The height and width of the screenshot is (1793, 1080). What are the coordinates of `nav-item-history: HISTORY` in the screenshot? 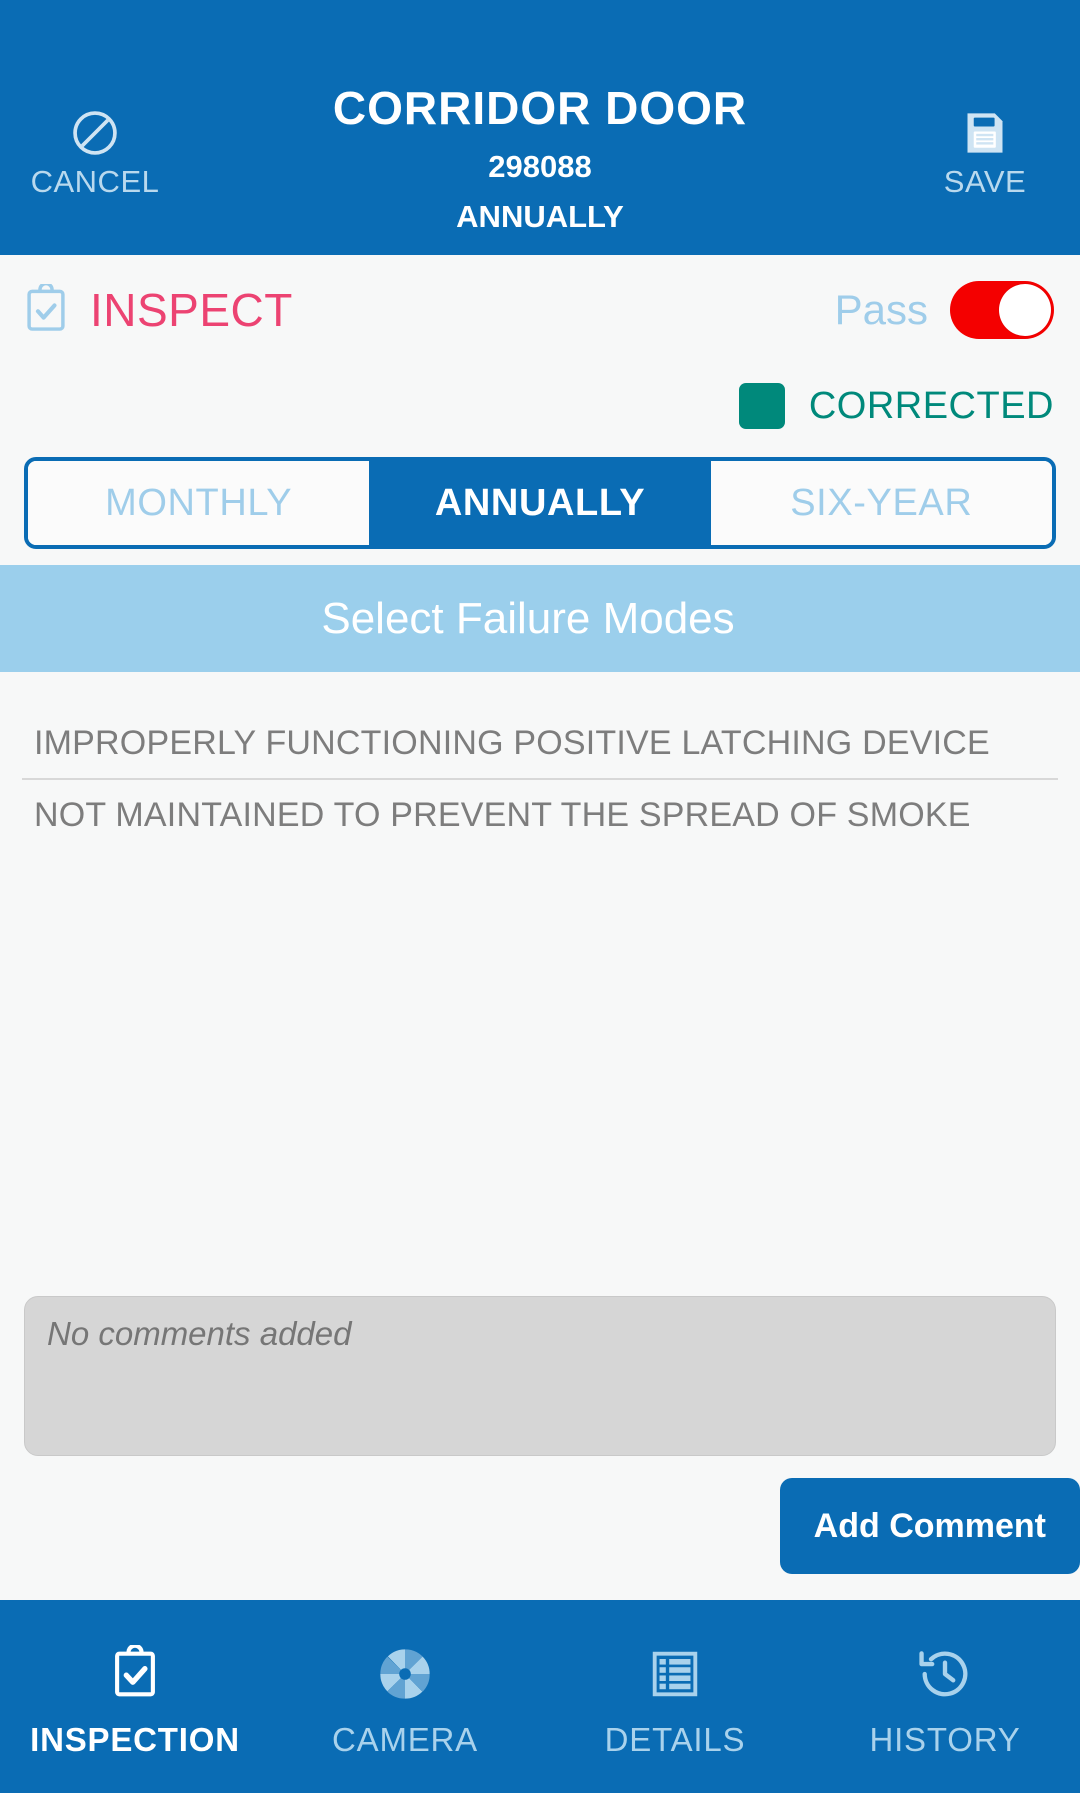 It's located at (945, 1696).